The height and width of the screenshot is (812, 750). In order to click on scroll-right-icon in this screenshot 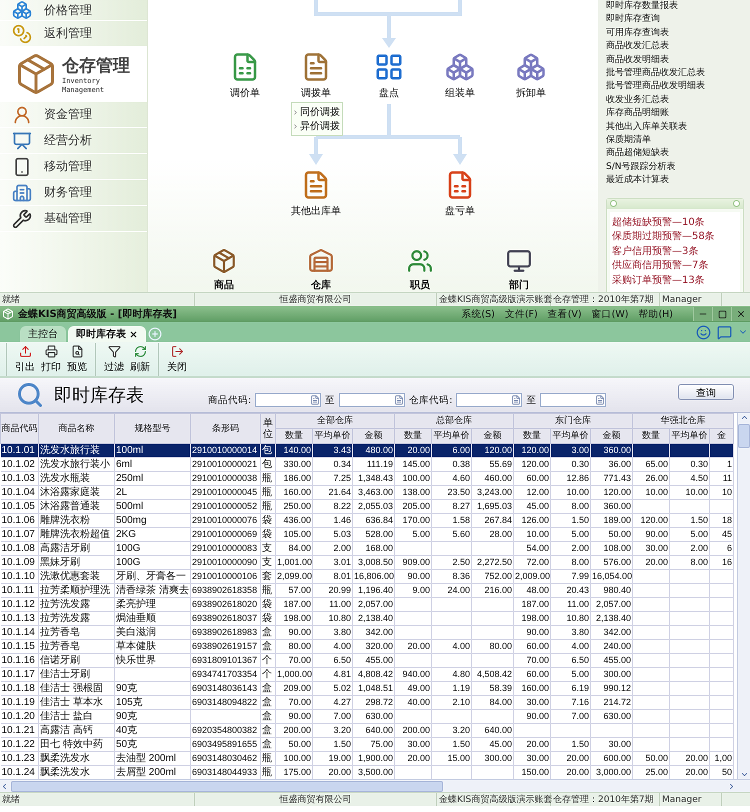, I will do `click(731, 786)`.